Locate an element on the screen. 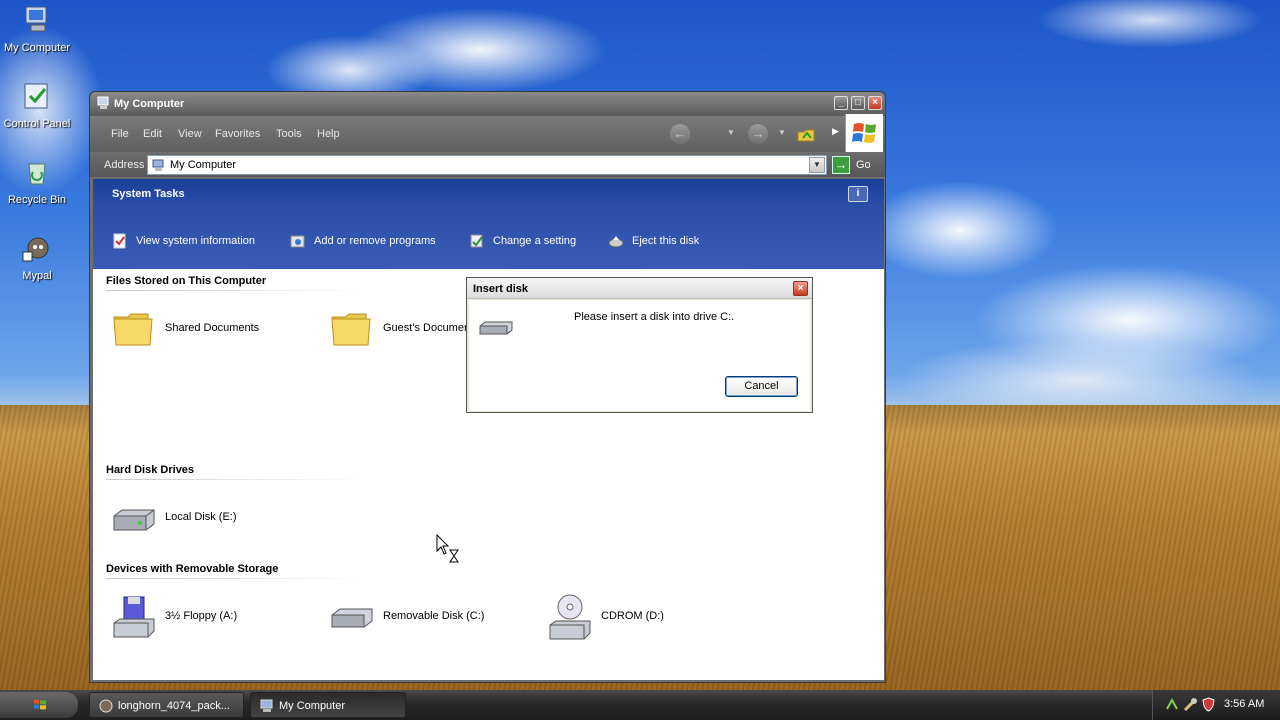 The width and height of the screenshot is (1280, 720). system-info-icon is located at coordinates (119, 241).